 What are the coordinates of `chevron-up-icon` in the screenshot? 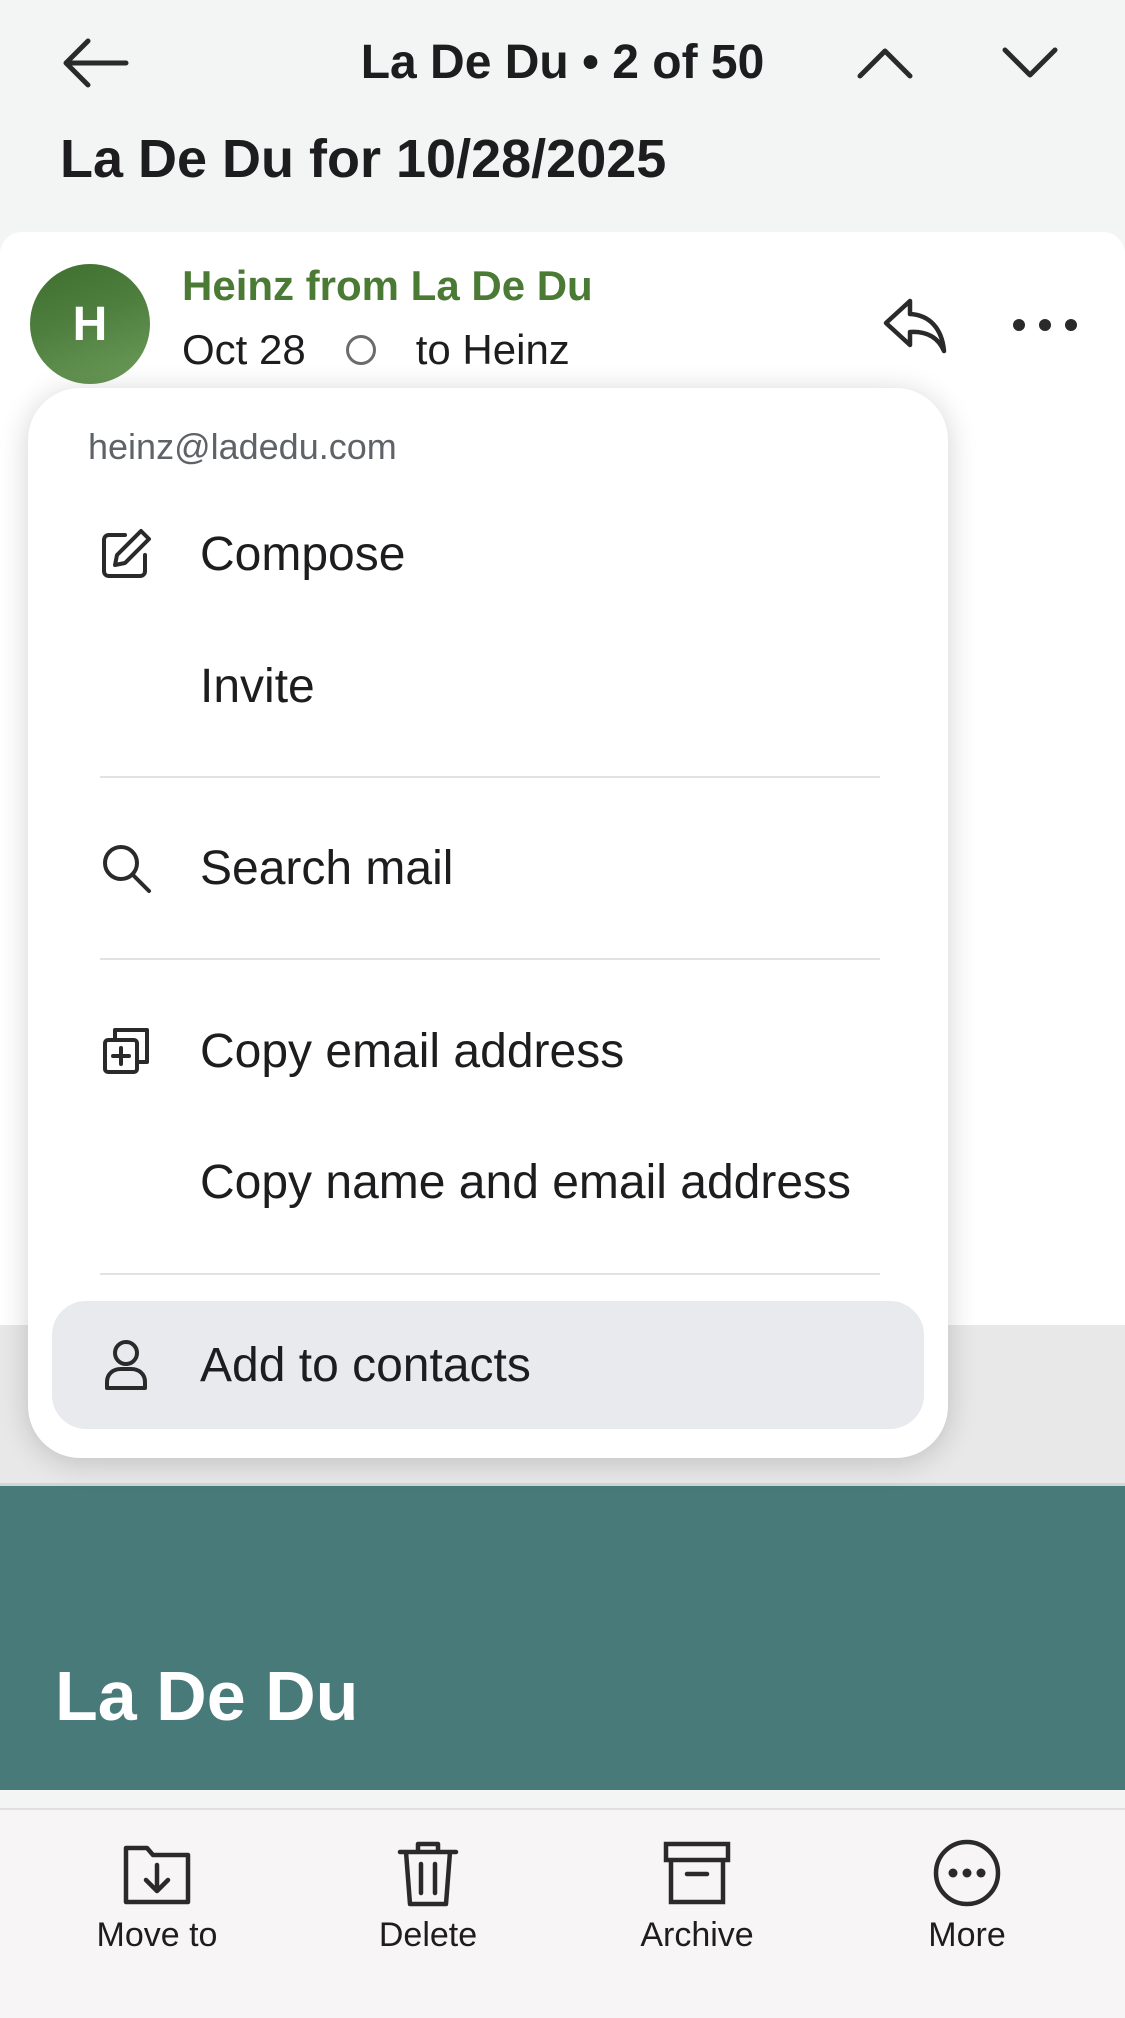 It's located at (885, 63).